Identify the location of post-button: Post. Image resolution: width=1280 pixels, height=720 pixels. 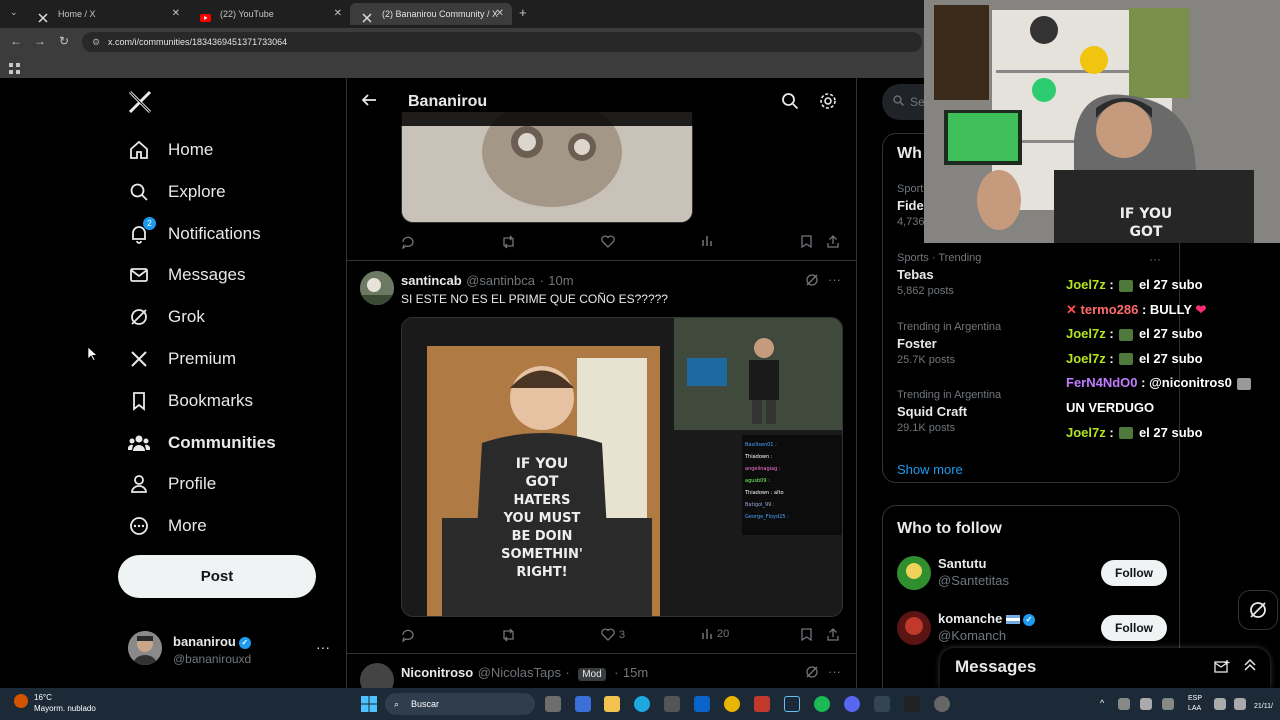
(217, 576).